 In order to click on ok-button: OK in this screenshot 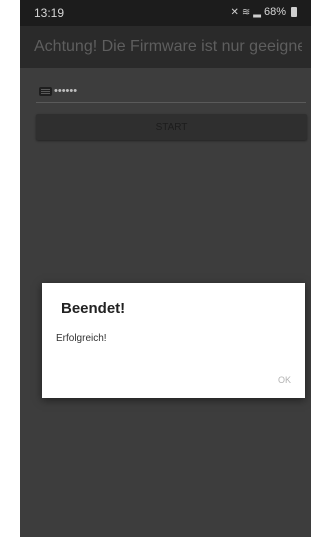, I will do `click(284, 380)`.